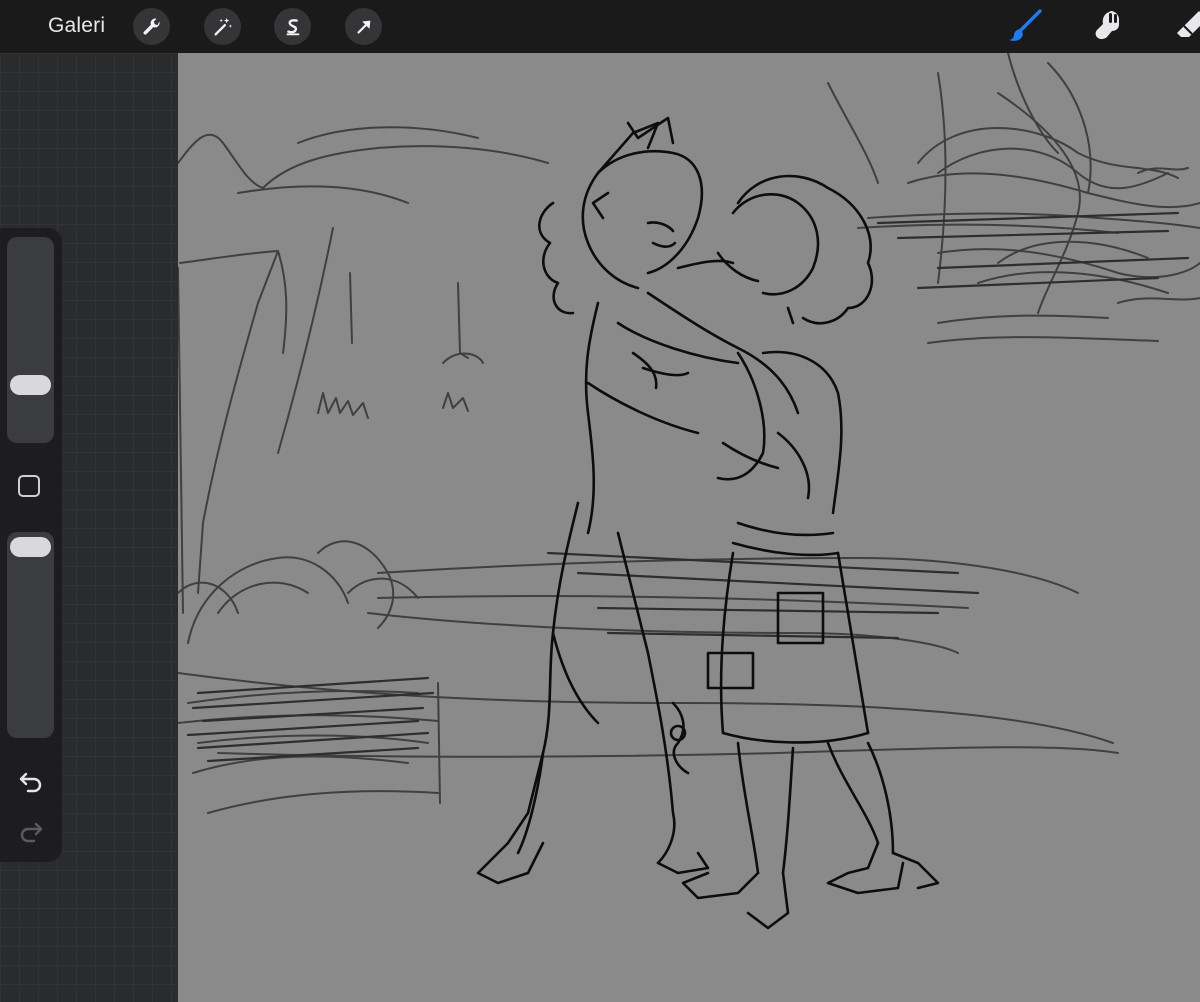 The width and height of the screenshot is (1200, 1002). I want to click on top-toolbar: Galeri, so click(600, 26).